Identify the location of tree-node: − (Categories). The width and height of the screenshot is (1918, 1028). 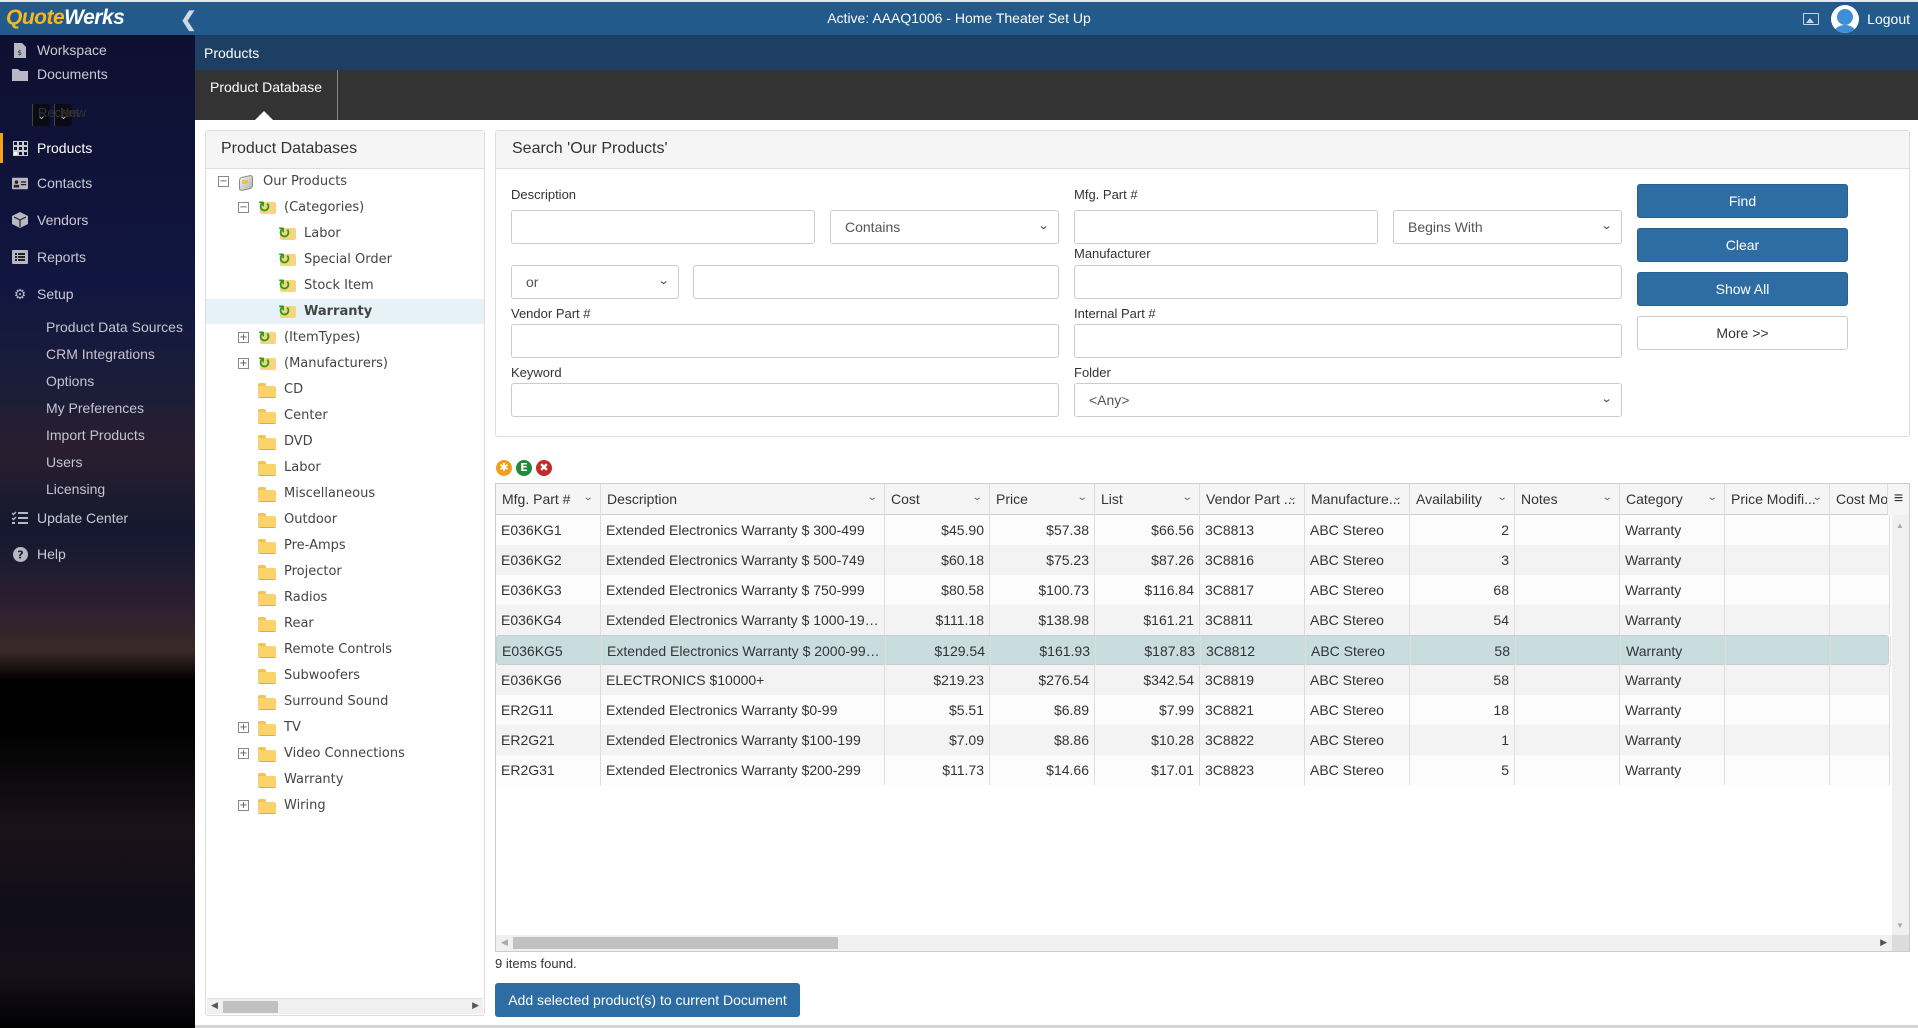
(301, 207).